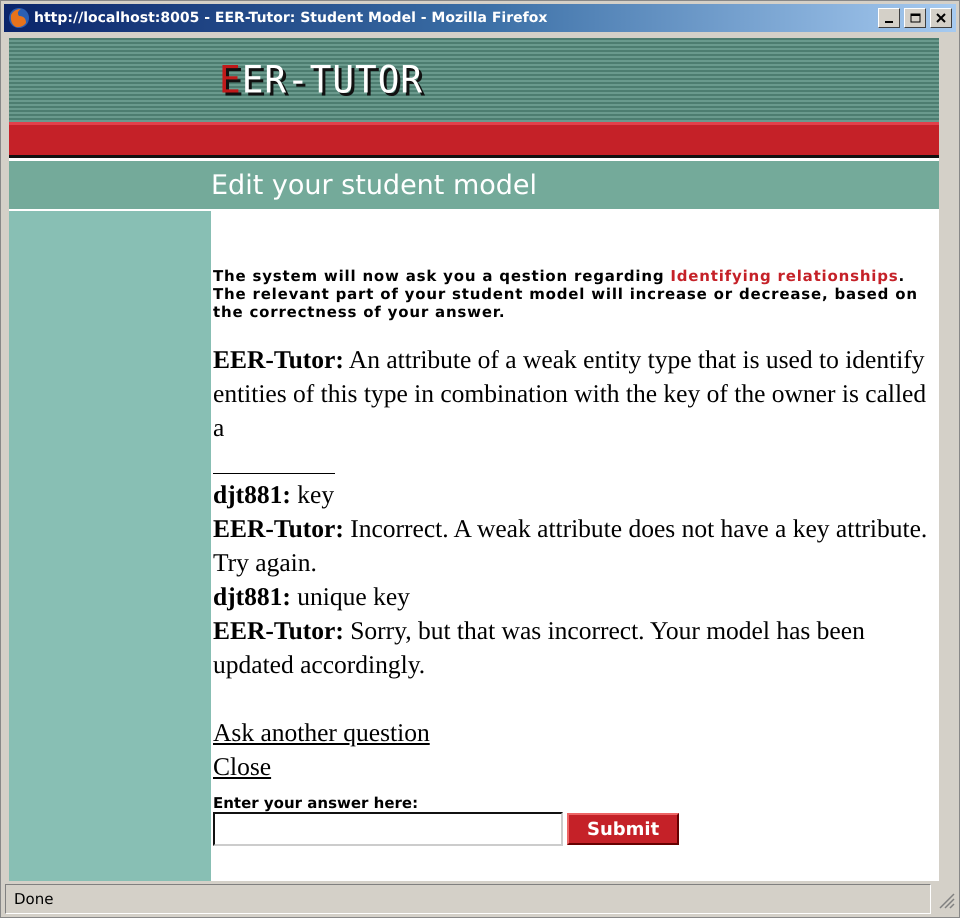 The image size is (960, 918). I want to click on minimize-icon, so click(889, 22).